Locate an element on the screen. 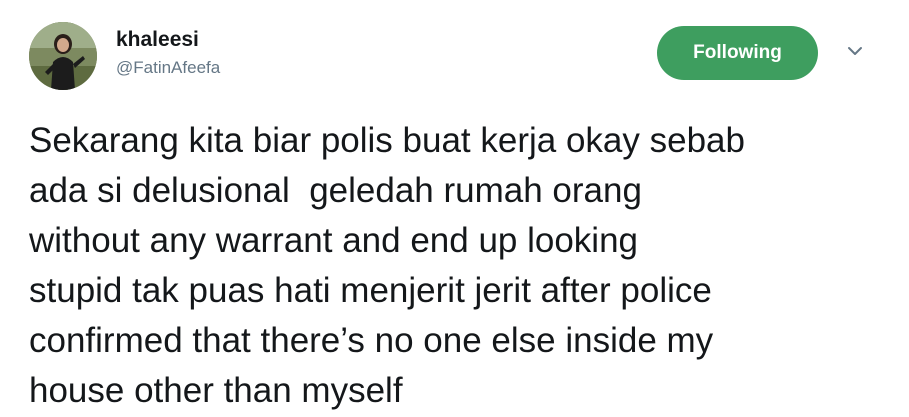 The image size is (909, 417). display-name: khaleesi is located at coordinates (168, 40).